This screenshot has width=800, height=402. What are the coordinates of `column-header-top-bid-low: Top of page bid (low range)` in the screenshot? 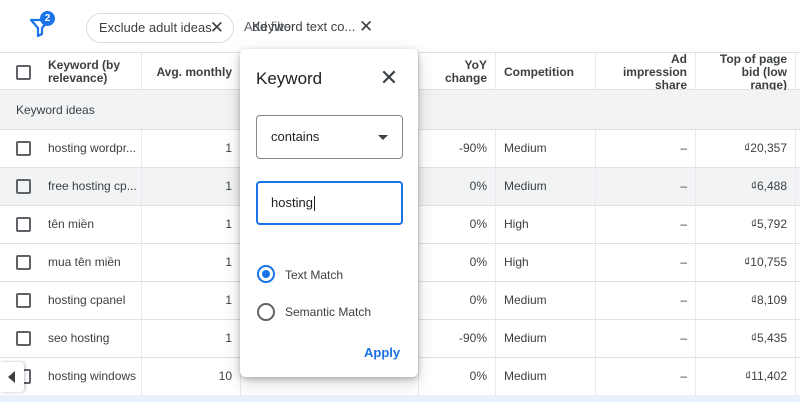 It's located at (746, 71).